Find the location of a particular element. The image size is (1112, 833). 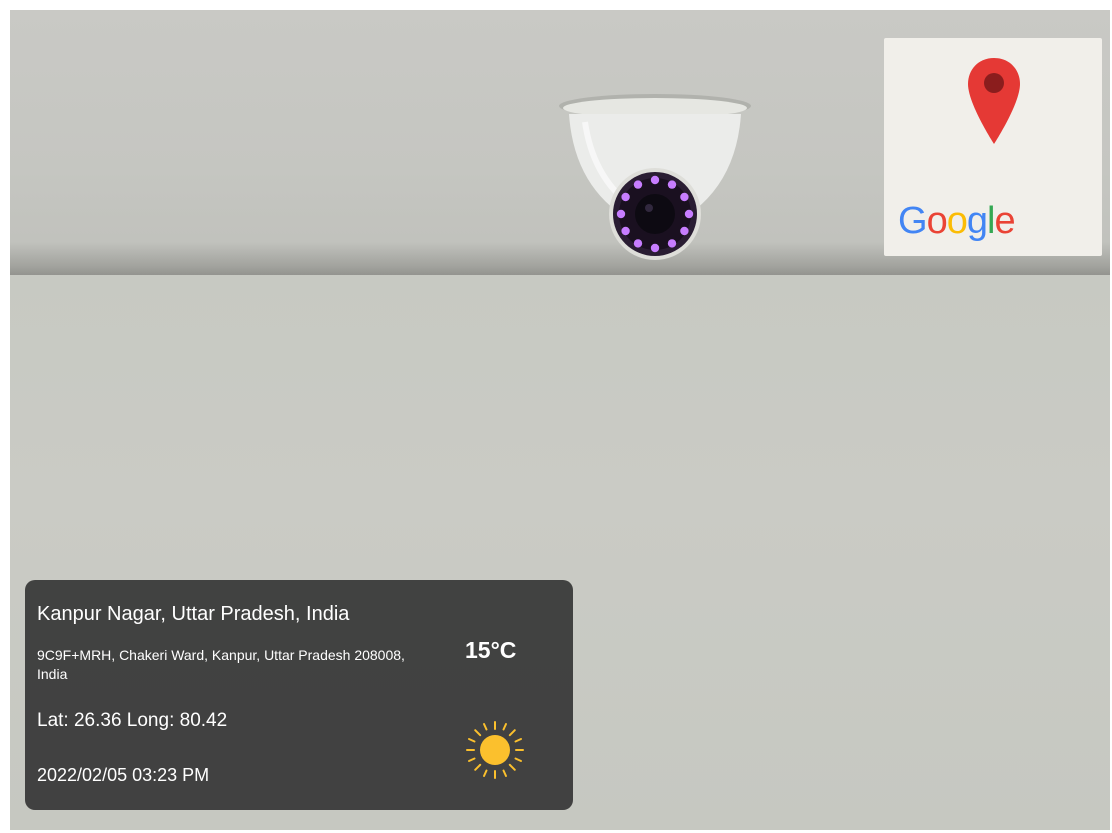

map-pin-icon is located at coordinates (994, 101).